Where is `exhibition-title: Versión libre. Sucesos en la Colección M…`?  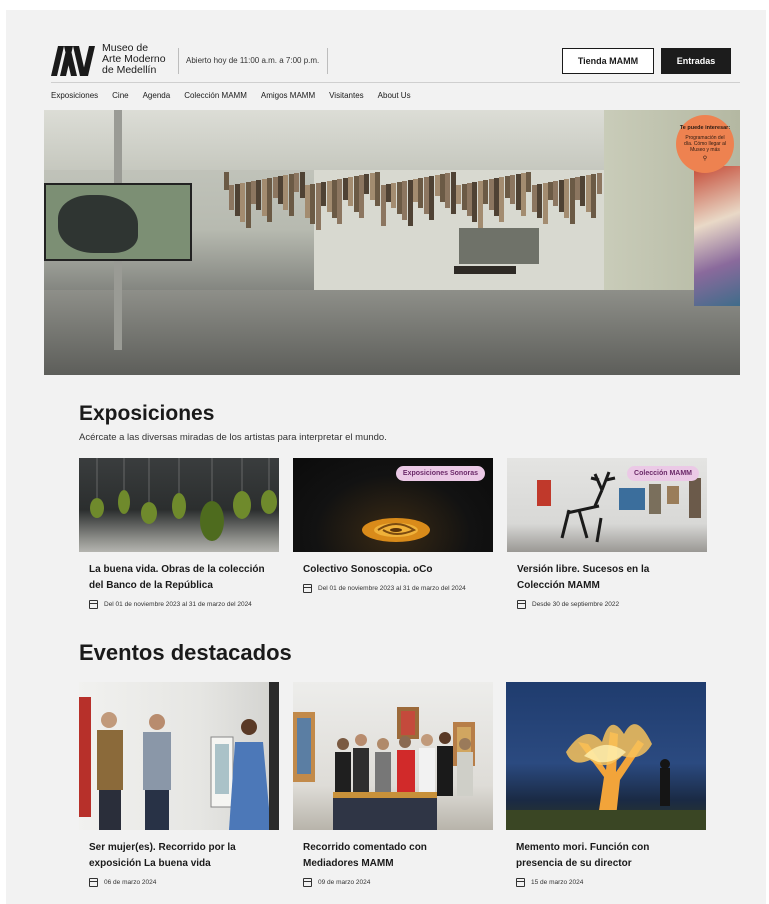 exhibition-title: Versión libre. Sucesos en la Colección M… is located at coordinates (583, 577).